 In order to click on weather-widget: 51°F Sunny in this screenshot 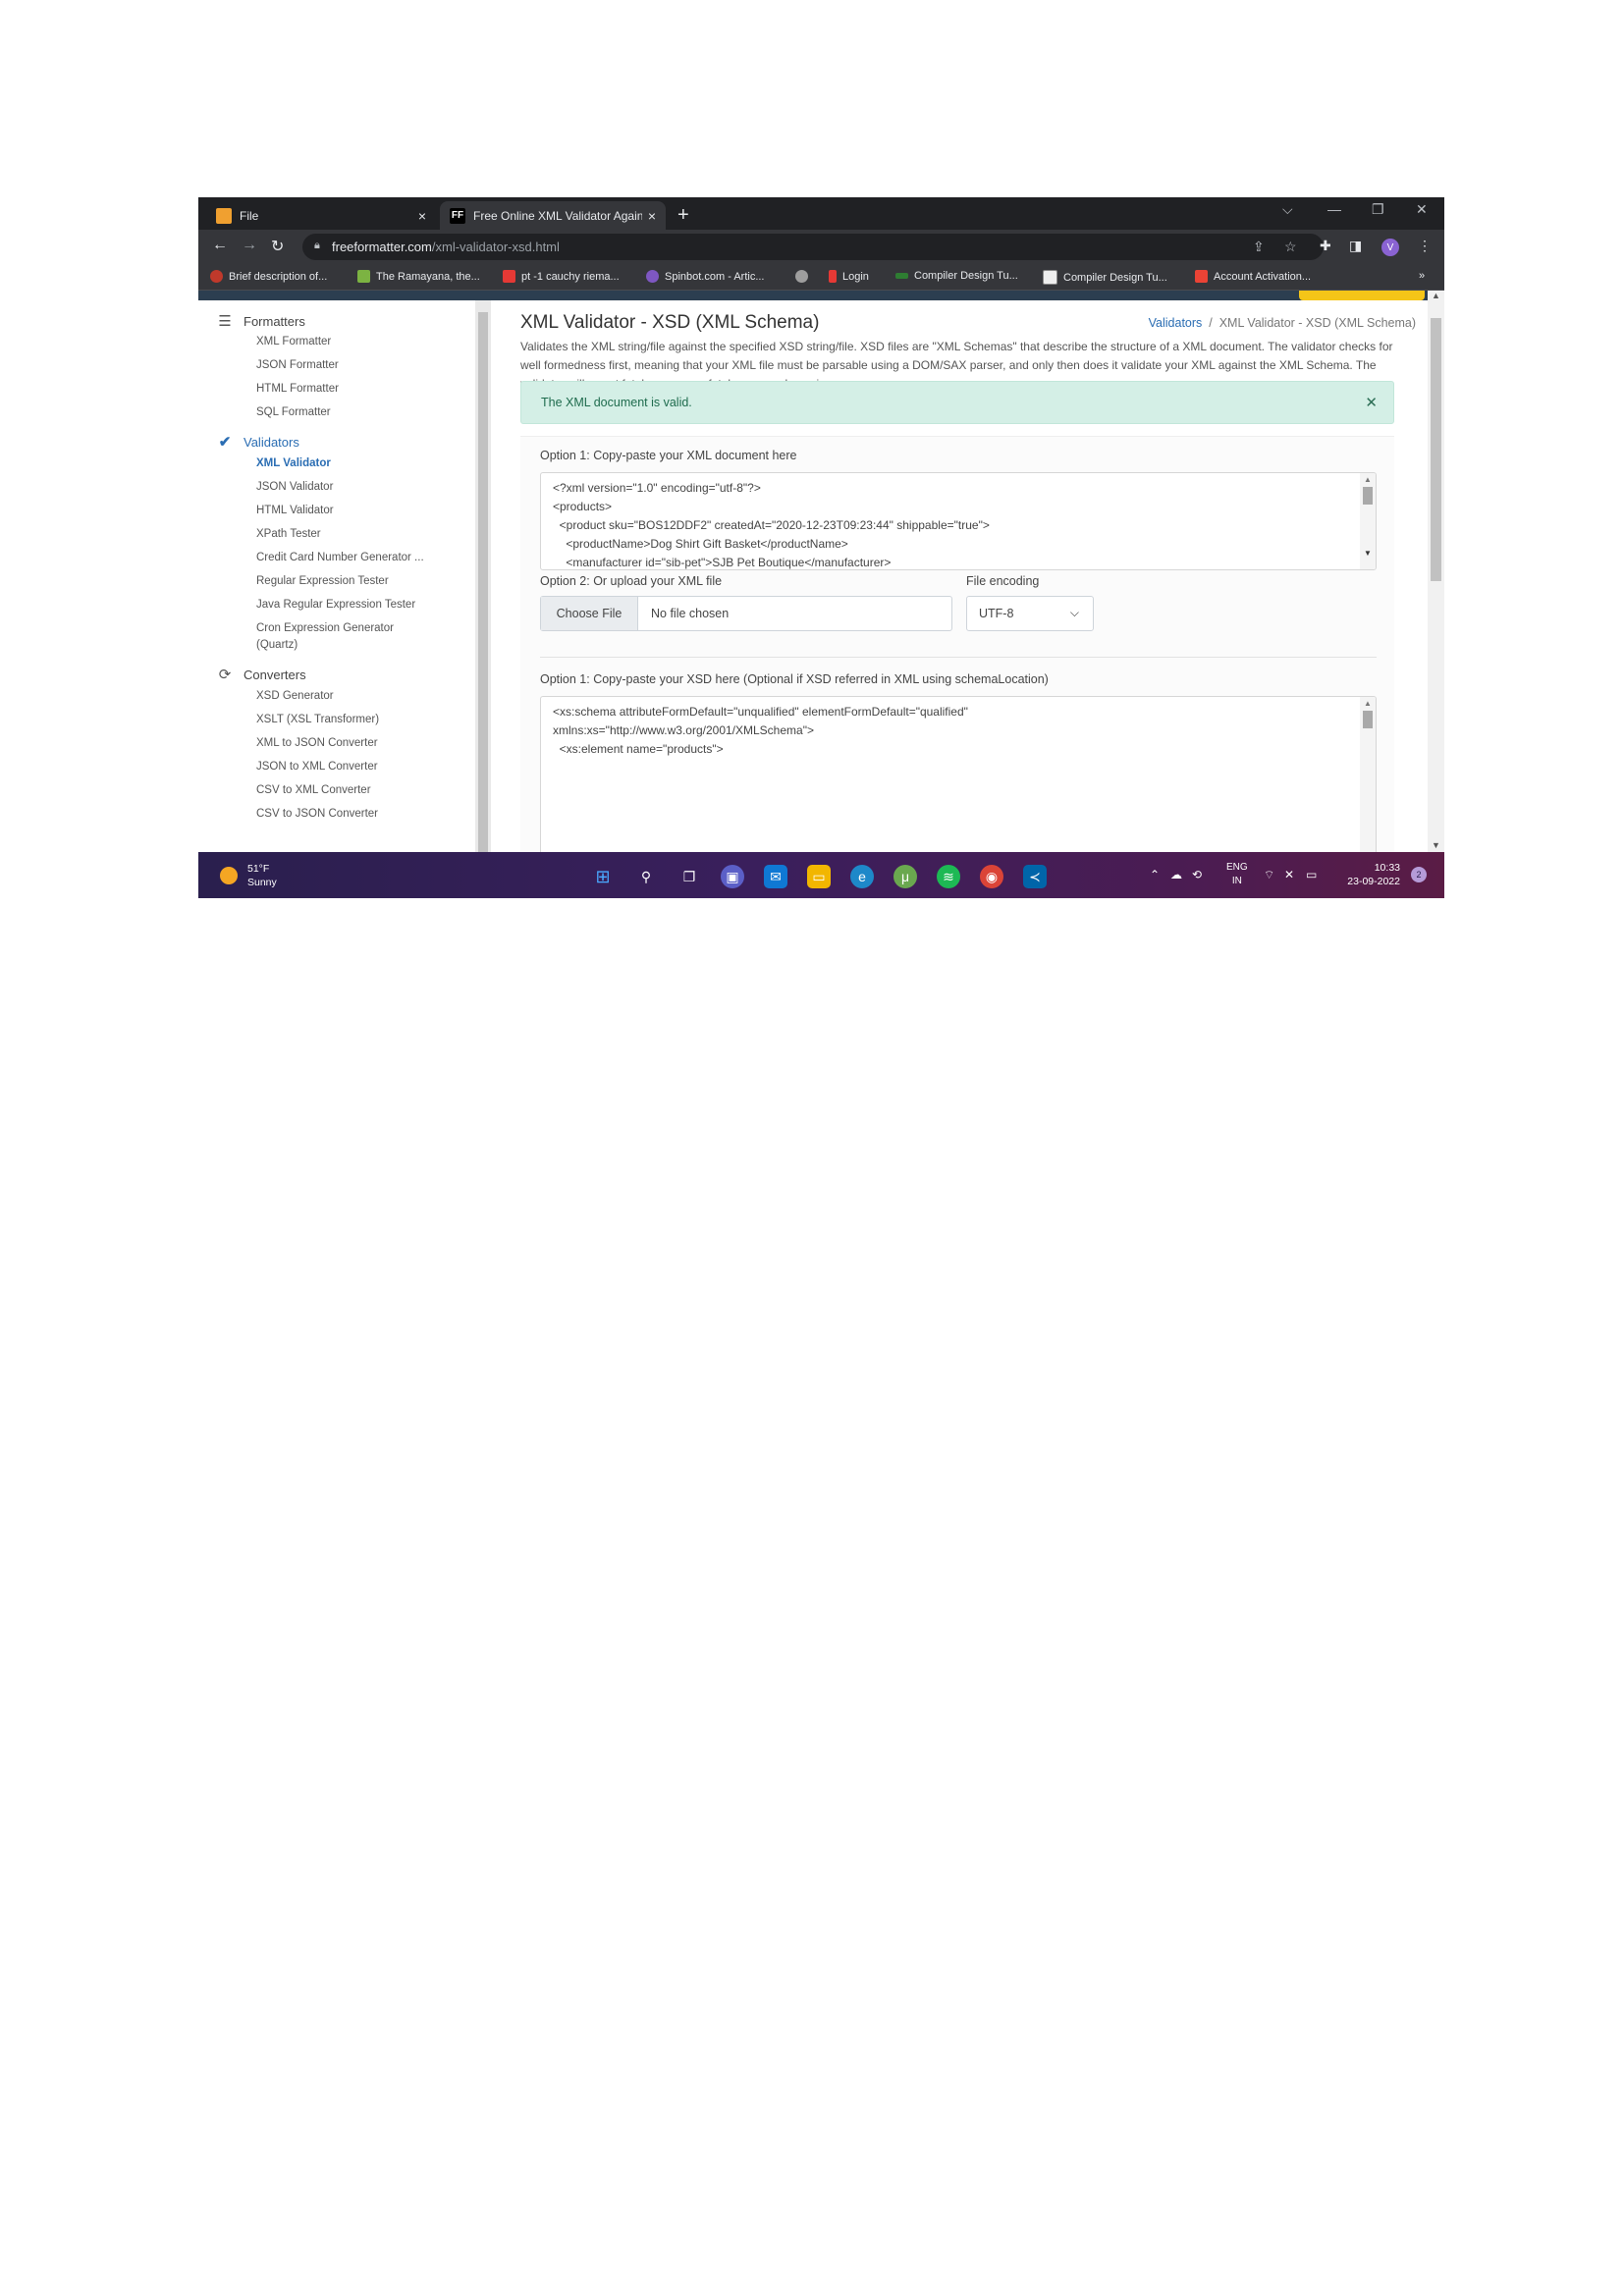, I will do `click(262, 875)`.